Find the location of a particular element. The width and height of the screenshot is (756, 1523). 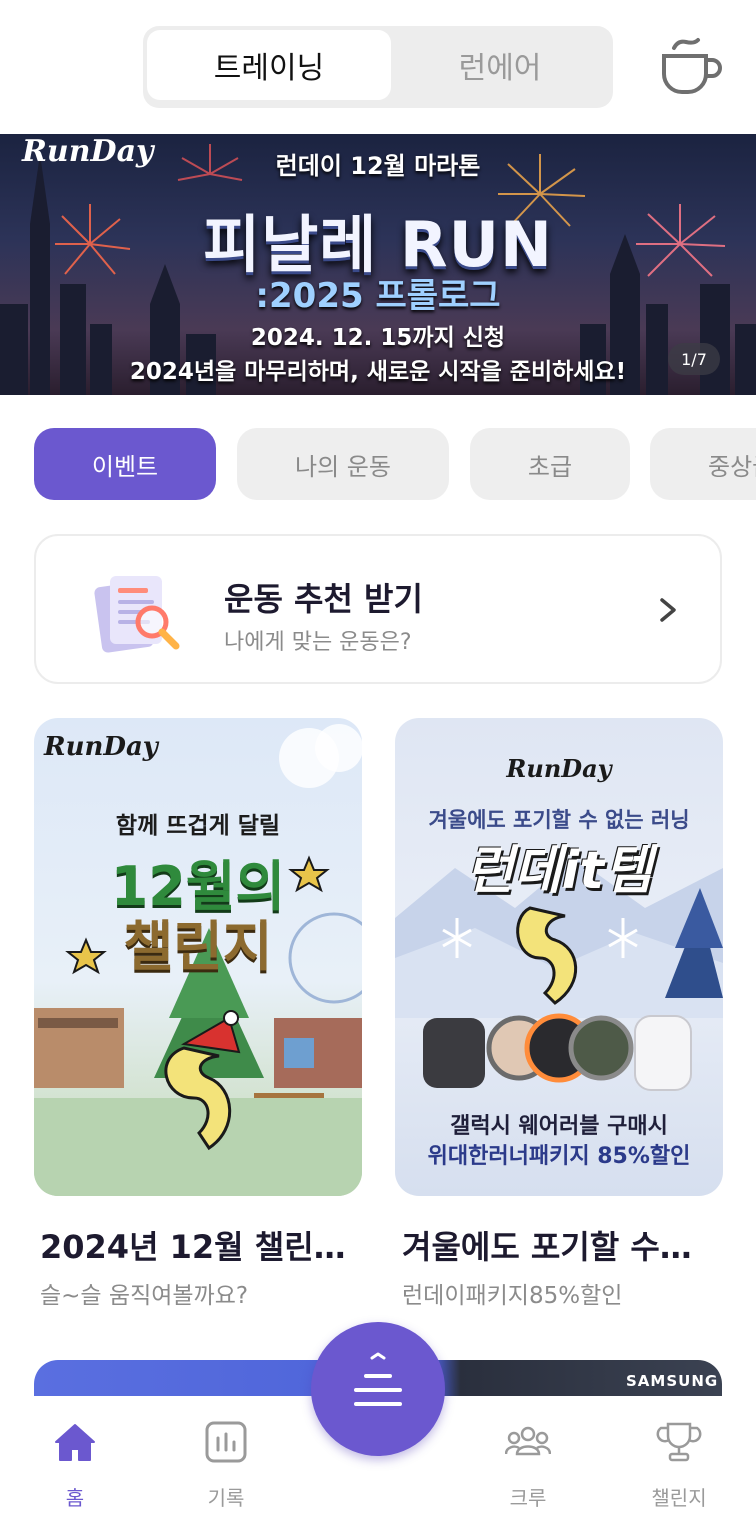

chip-my-workout: 나의 운동 is located at coordinates (343, 464).